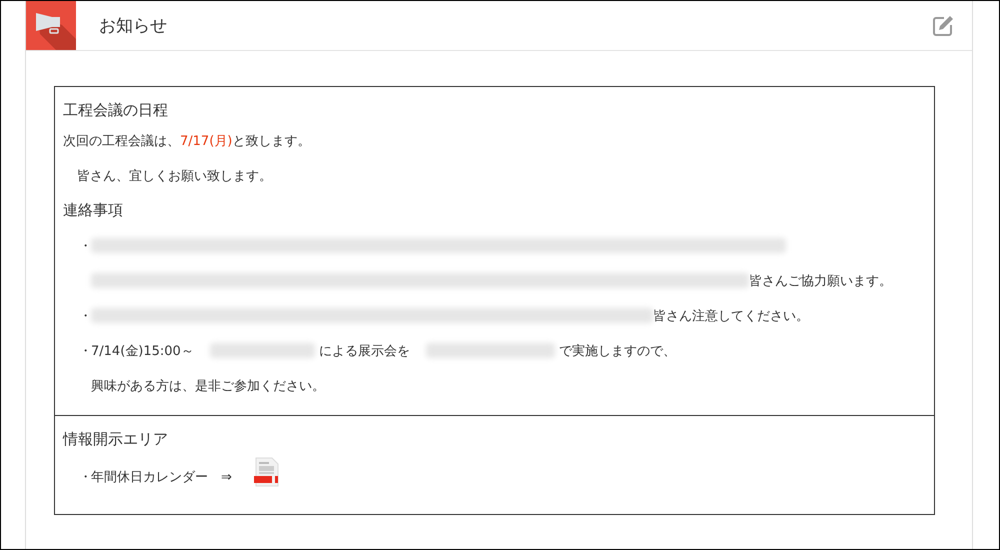 Image resolution: width=1000 pixels, height=550 pixels. I want to click on text: 皆さん、宜しくお願い致します。, so click(174, 176).